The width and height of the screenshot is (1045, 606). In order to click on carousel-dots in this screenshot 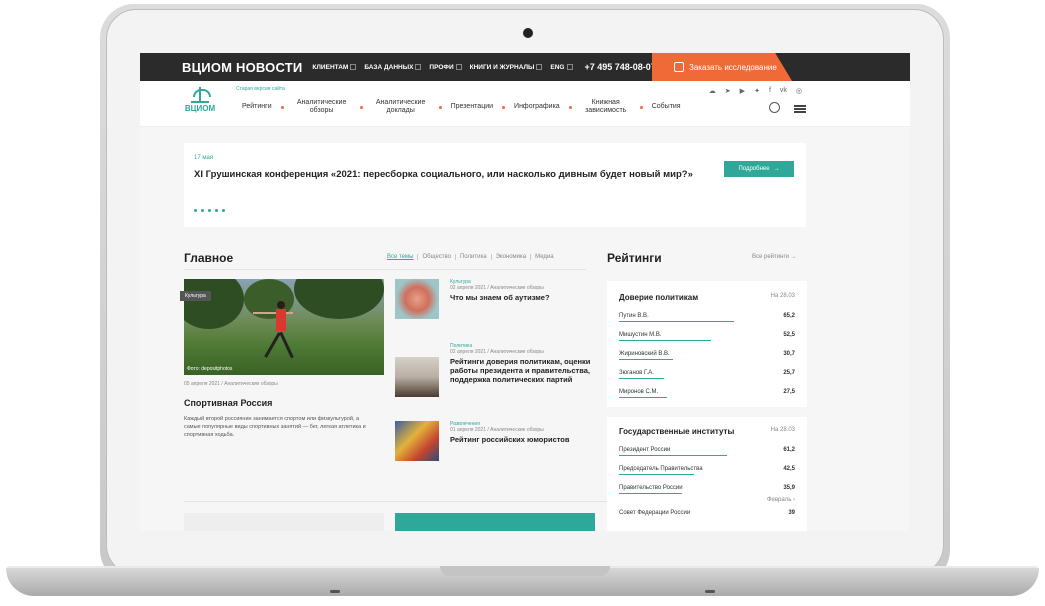, I will do `click(209, 210)`.